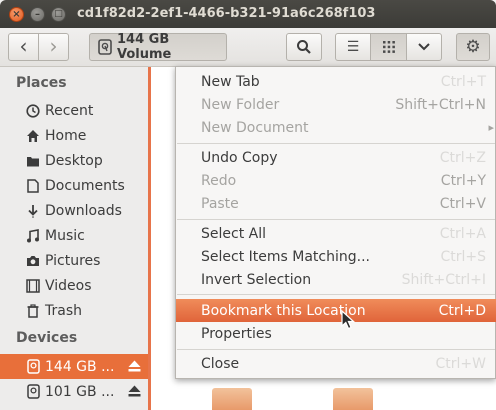  What do you see at coordinates (63, 310) in the screenshot?
I see `sidebar-item-label: Trash` at bounding box center [63, 310].